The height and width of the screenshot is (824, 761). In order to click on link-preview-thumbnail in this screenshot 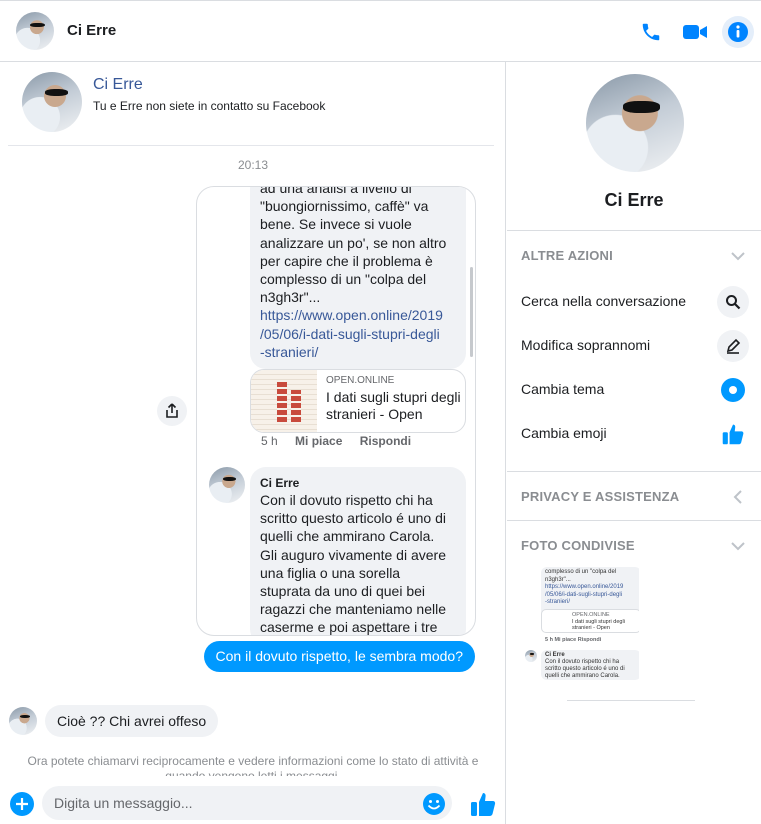, I will do `click(284, 401)`.